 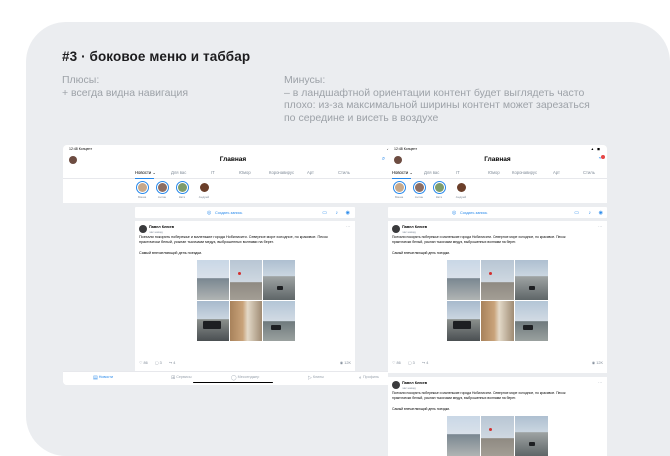 What do you see at coordinates (305, 80) in the screenshot?
I see `cons-heading: Минусы:` at bounding box center [305, 80].